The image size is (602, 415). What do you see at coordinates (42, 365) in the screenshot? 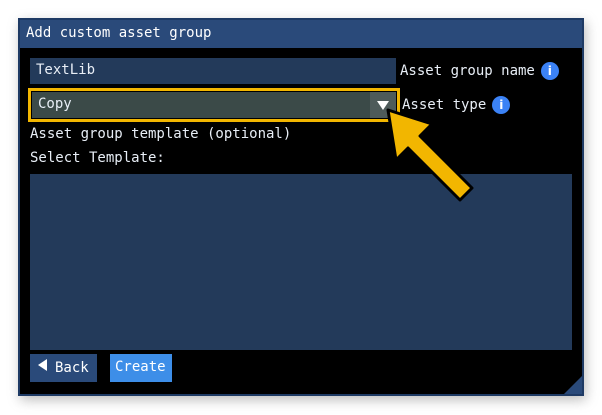
I see `back-arrow-icon` at bounding box center [42, 365].